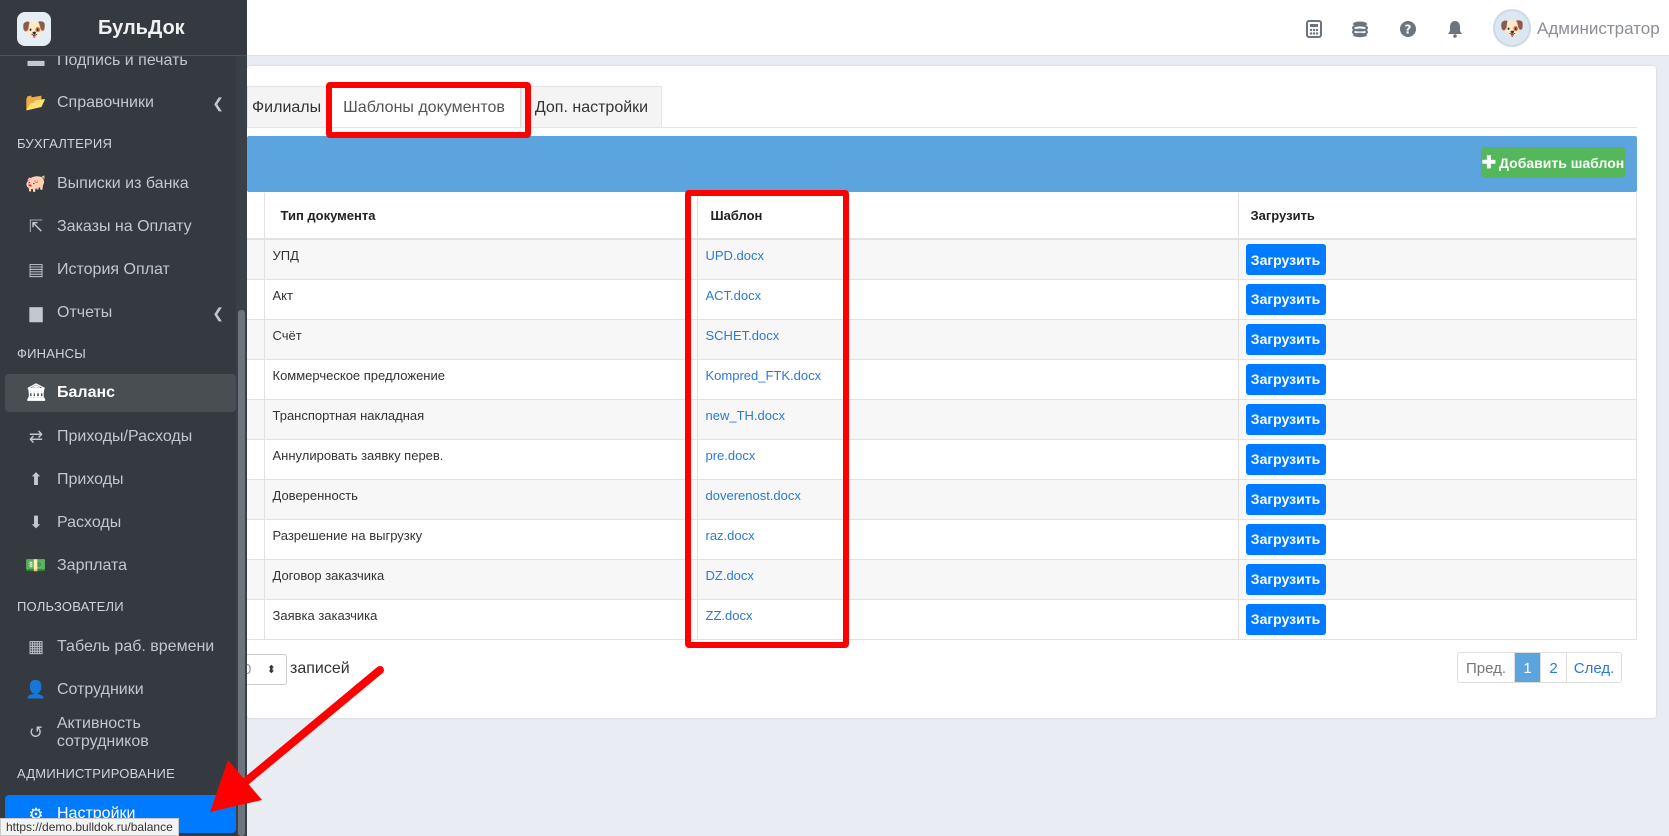 This screenshot has height=836, width=1669. Describe the element at coordinates (34, 29) in the screenshot. I see `bulldog-logo-icon: 🐶` at that location.